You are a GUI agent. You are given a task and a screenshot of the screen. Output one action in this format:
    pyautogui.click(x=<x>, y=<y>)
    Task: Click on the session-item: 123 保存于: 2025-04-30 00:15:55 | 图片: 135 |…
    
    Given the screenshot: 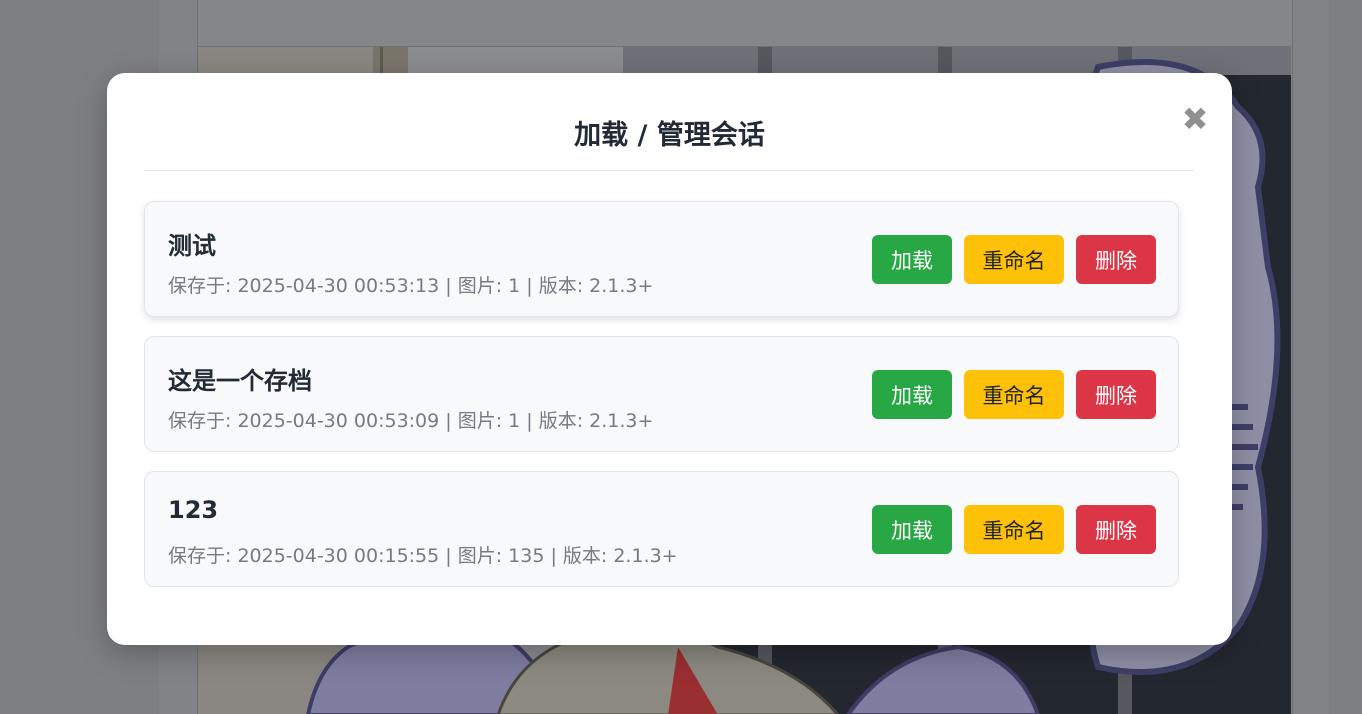 What is the action you would take?
    pyautogui.click(x=661, y=529)
    